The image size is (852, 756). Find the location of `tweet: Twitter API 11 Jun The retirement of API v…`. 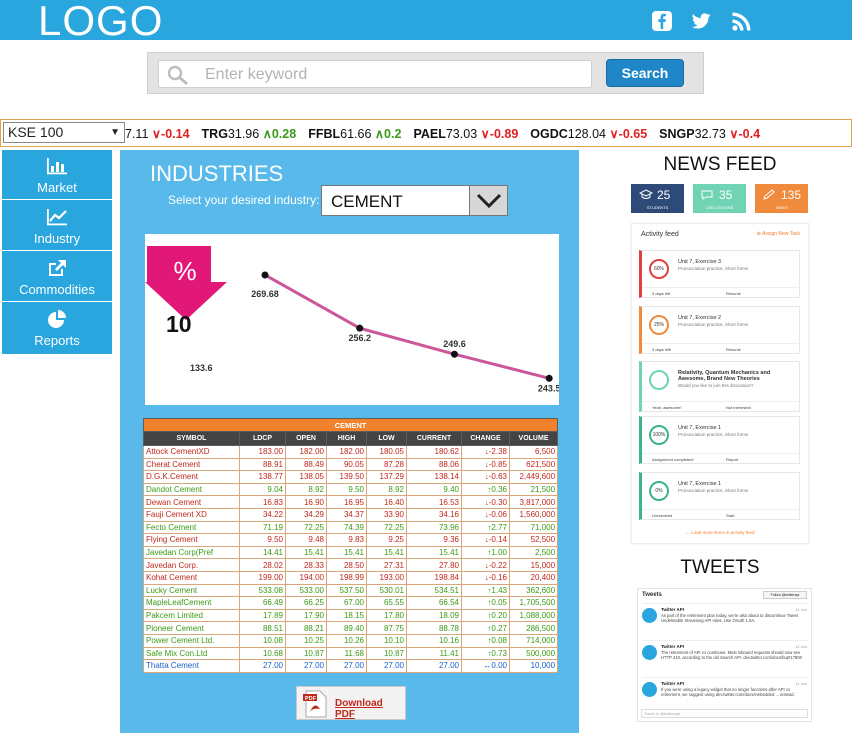

tweet: Twitter API 11 Jun The retirement of API v… is located at coordinates (725, 659).